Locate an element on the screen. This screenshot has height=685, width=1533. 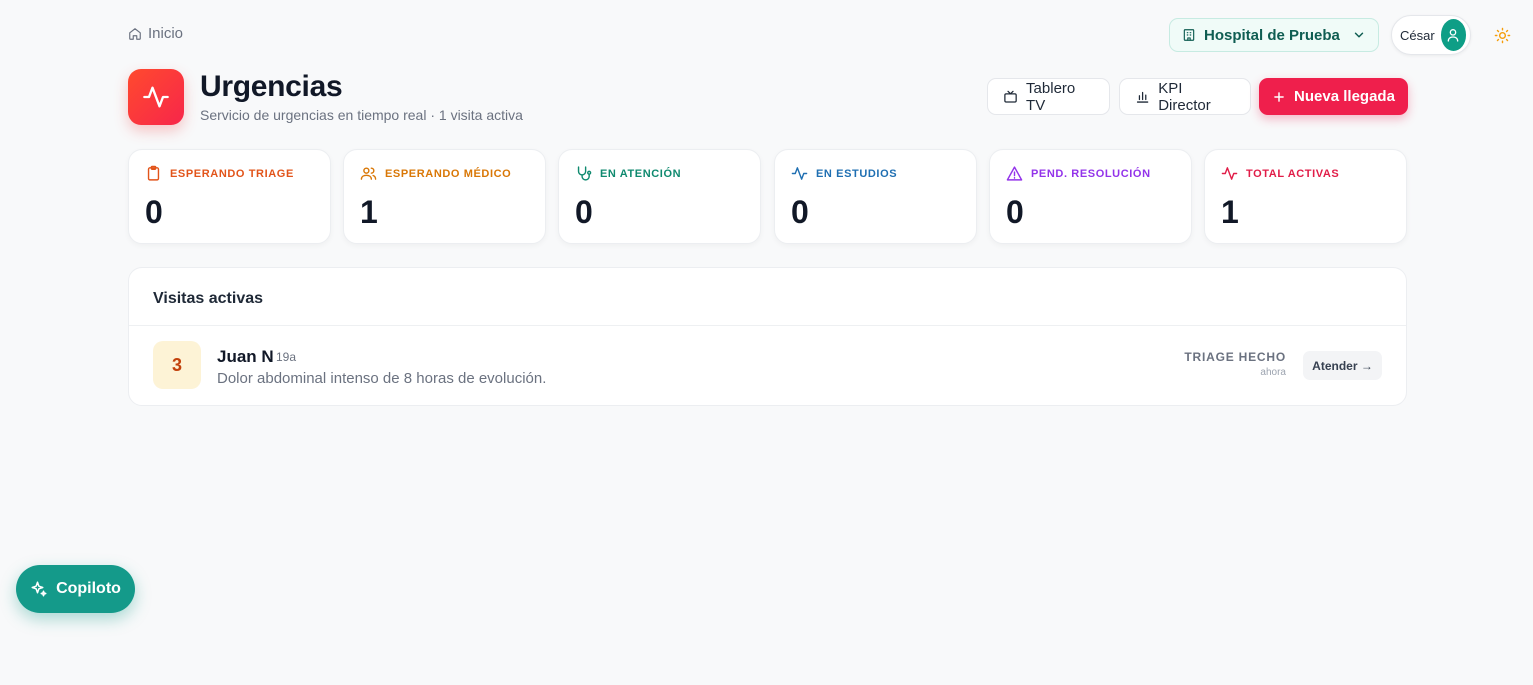
triage-level-badge: 3 is located at coordinates (177, 365).